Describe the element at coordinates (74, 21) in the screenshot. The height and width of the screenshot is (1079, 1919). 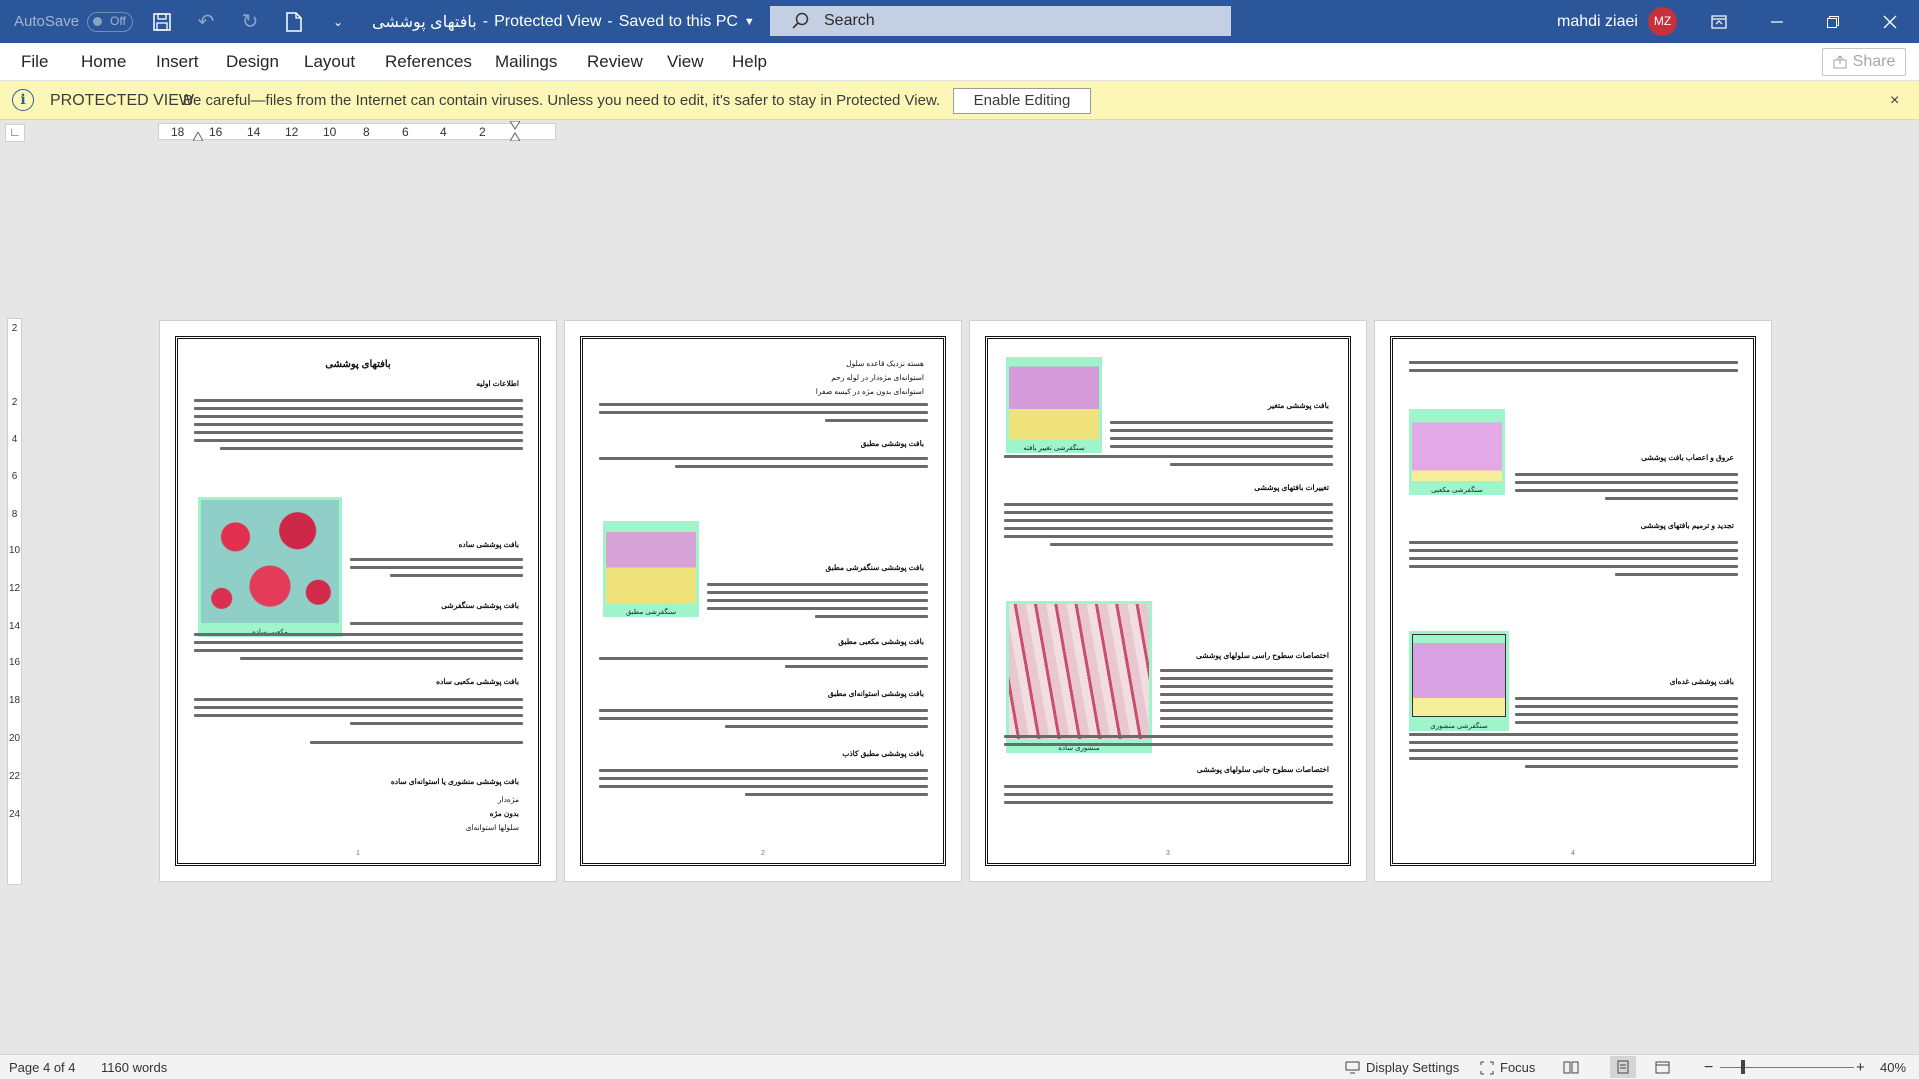
I see `autosave-toggle: AutoSave Off` at that location.